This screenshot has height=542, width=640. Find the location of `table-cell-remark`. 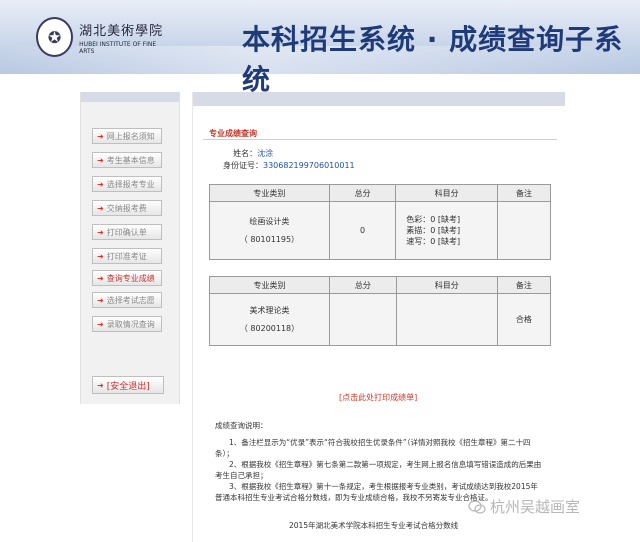

table-cell-remark is located at coordinates (524, 230).